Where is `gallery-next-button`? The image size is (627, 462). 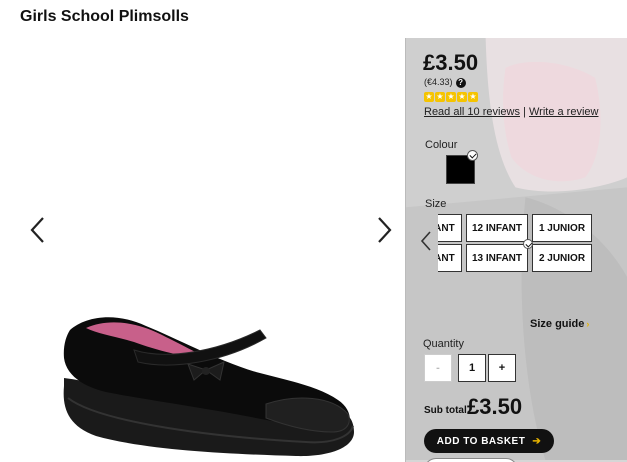
gallery-next-button is located at coordinates (384, 230).